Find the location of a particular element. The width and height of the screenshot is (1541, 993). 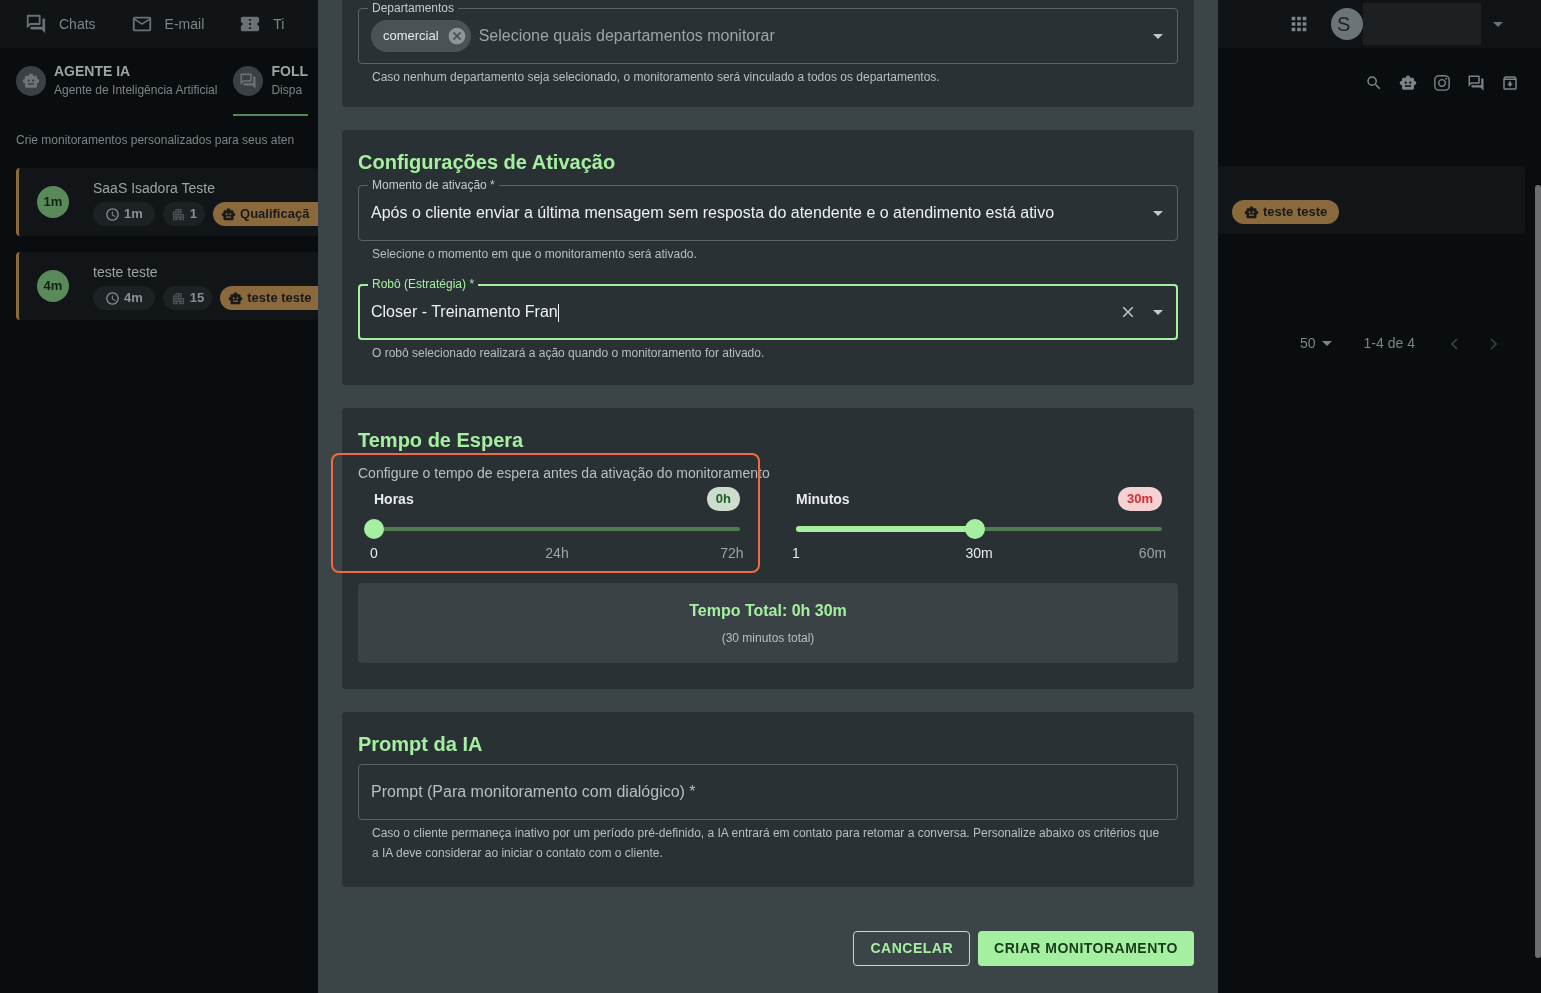

department-chip: 1 is located at coordinates (184, 214).